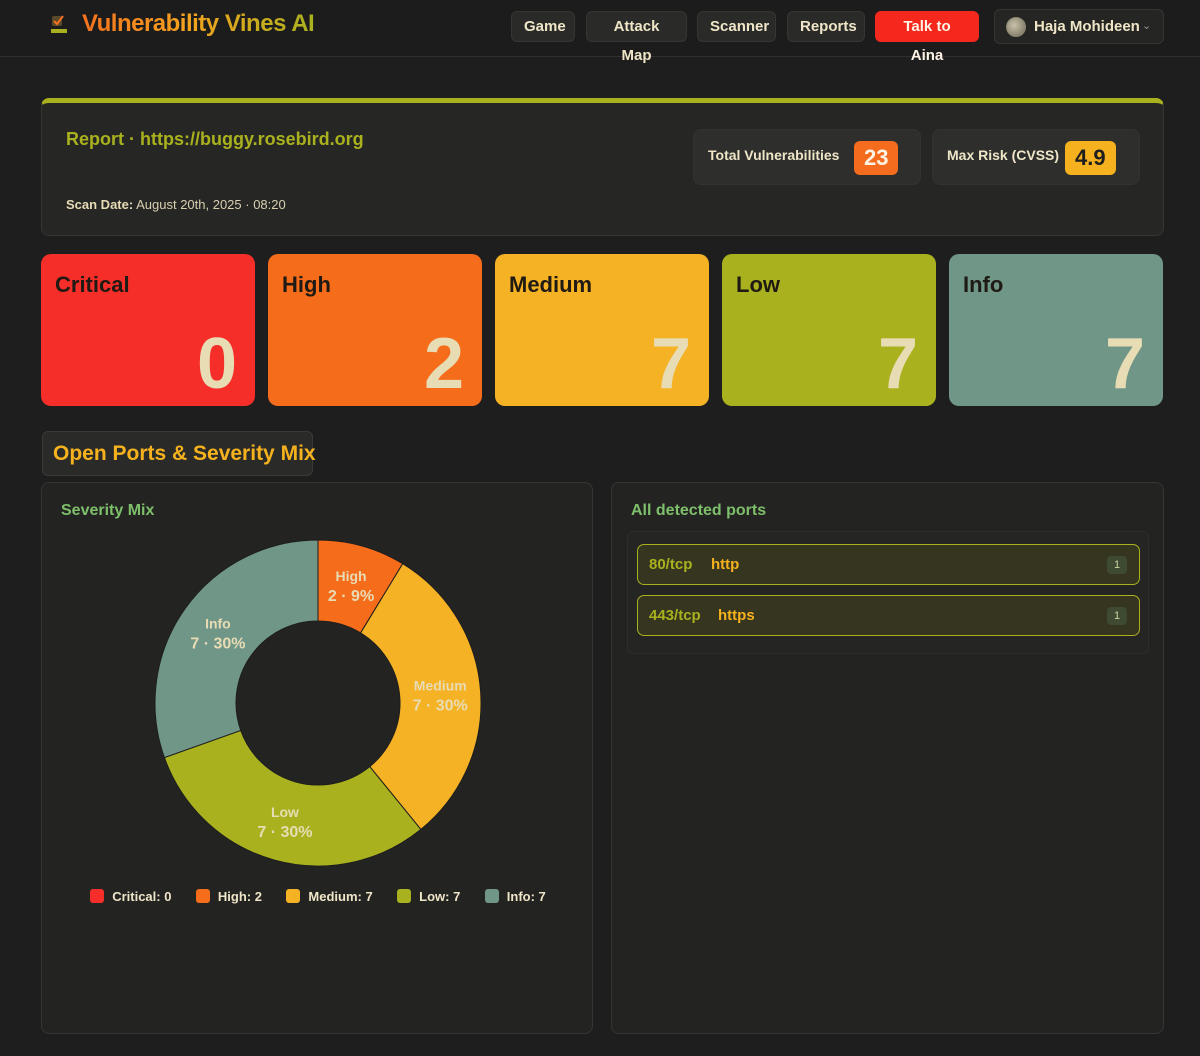  What do you see at coordinates (440, 896) in the screenshot?
I see `legend-label: Low: 7` at bounding box center [440, 896].